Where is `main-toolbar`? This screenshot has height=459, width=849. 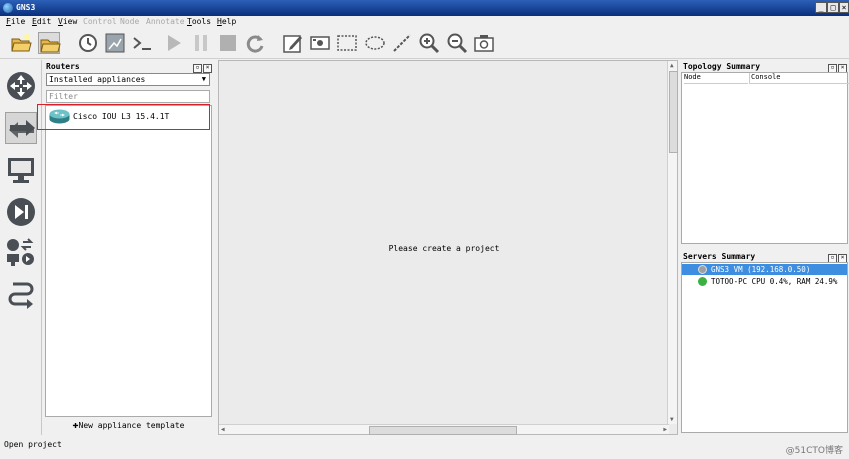
main-toolbar is located at coordinates (424, 44).